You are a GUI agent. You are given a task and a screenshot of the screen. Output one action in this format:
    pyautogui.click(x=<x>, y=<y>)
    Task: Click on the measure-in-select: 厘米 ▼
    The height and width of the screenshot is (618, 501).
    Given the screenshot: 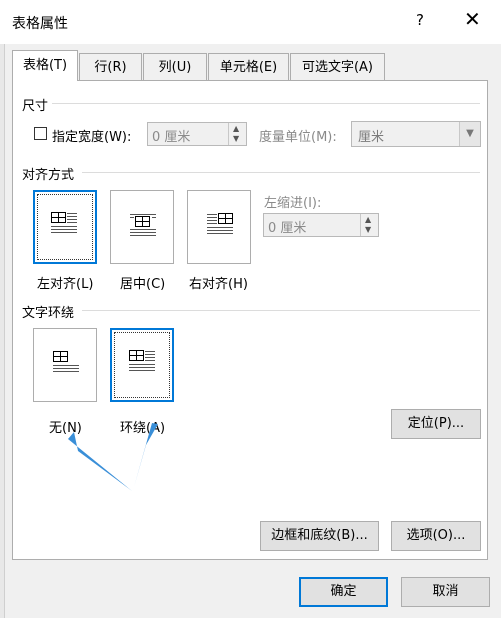 What is the action you would take?
    pyautogui.click(x=416, y=134)
    